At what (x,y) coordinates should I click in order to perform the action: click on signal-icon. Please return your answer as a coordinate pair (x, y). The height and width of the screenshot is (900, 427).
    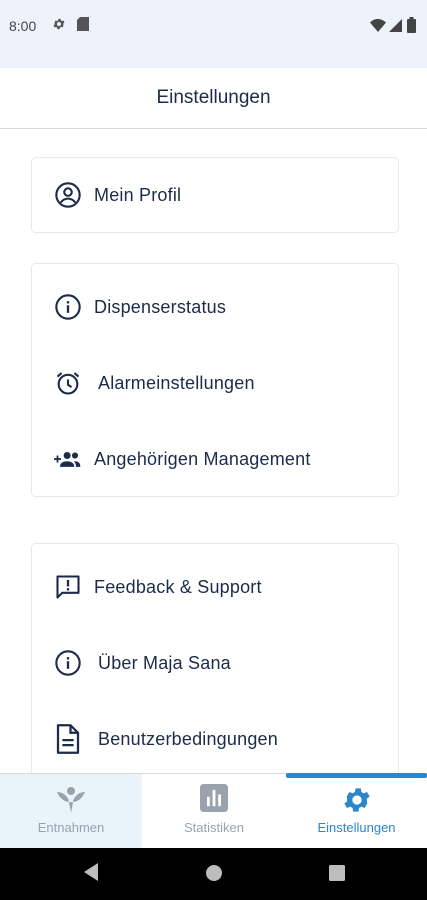
    Looking at the image, I should click on (395, 28).